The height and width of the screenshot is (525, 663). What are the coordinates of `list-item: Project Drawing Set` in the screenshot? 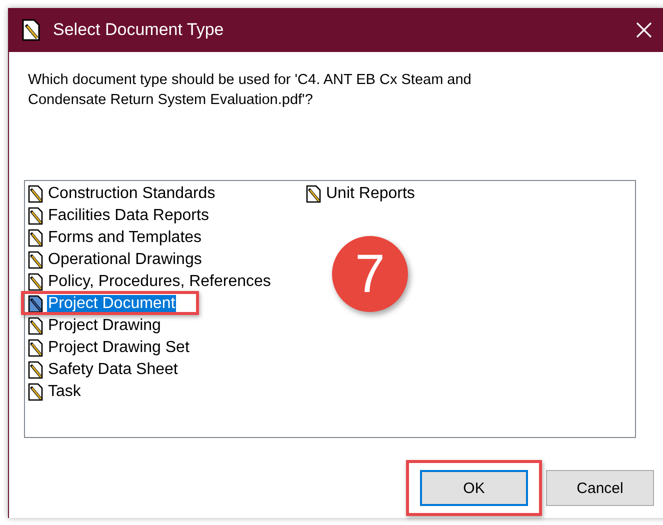 It's located at (165, 348).